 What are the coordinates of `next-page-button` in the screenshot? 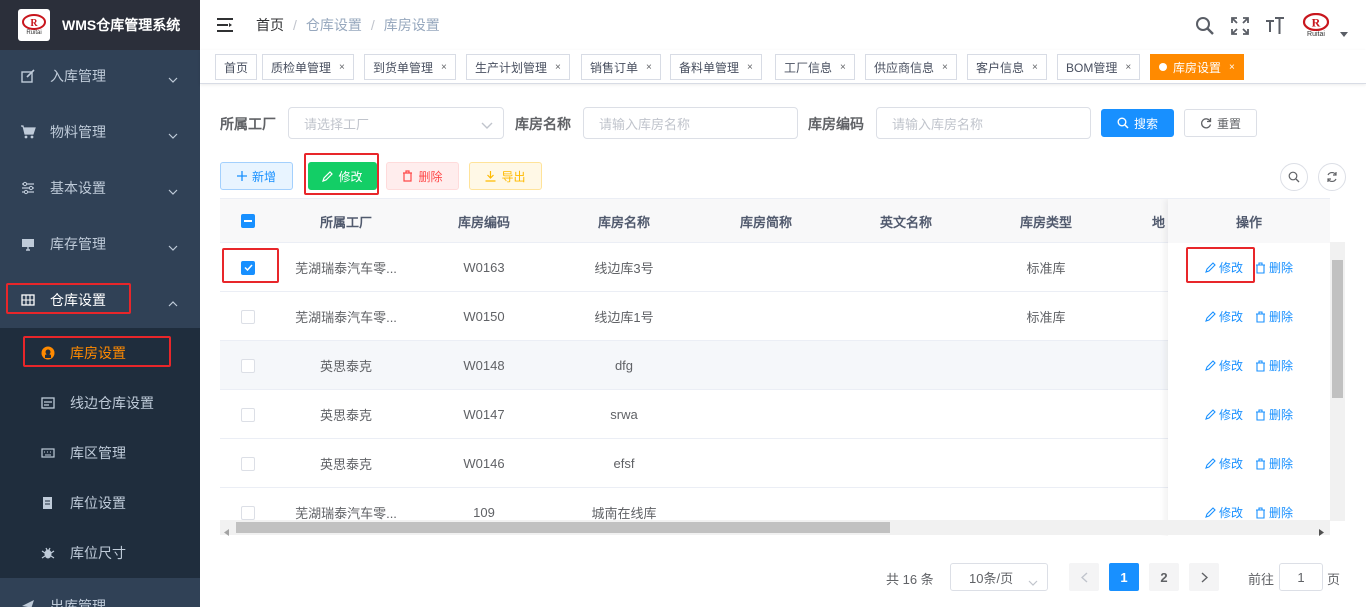 It's located at (1204, 577).